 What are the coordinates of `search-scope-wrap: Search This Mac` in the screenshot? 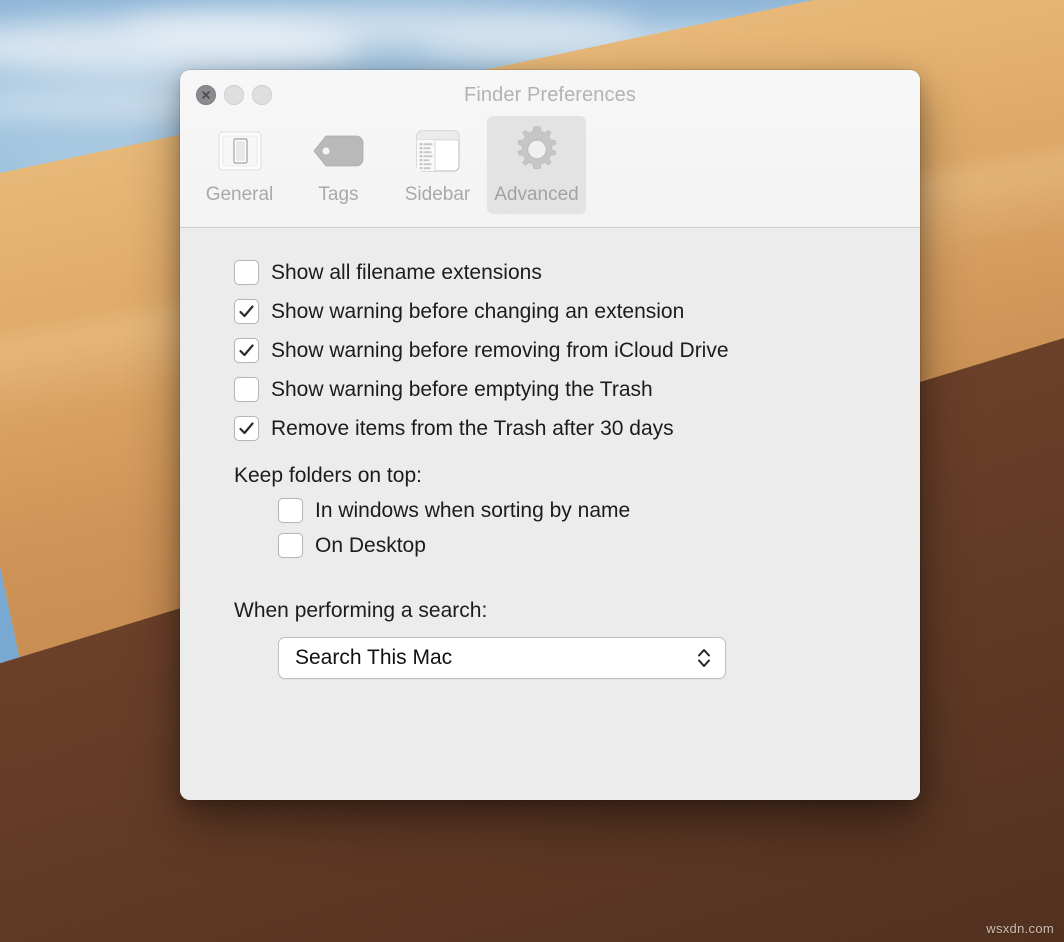 It's located at (599, 658).